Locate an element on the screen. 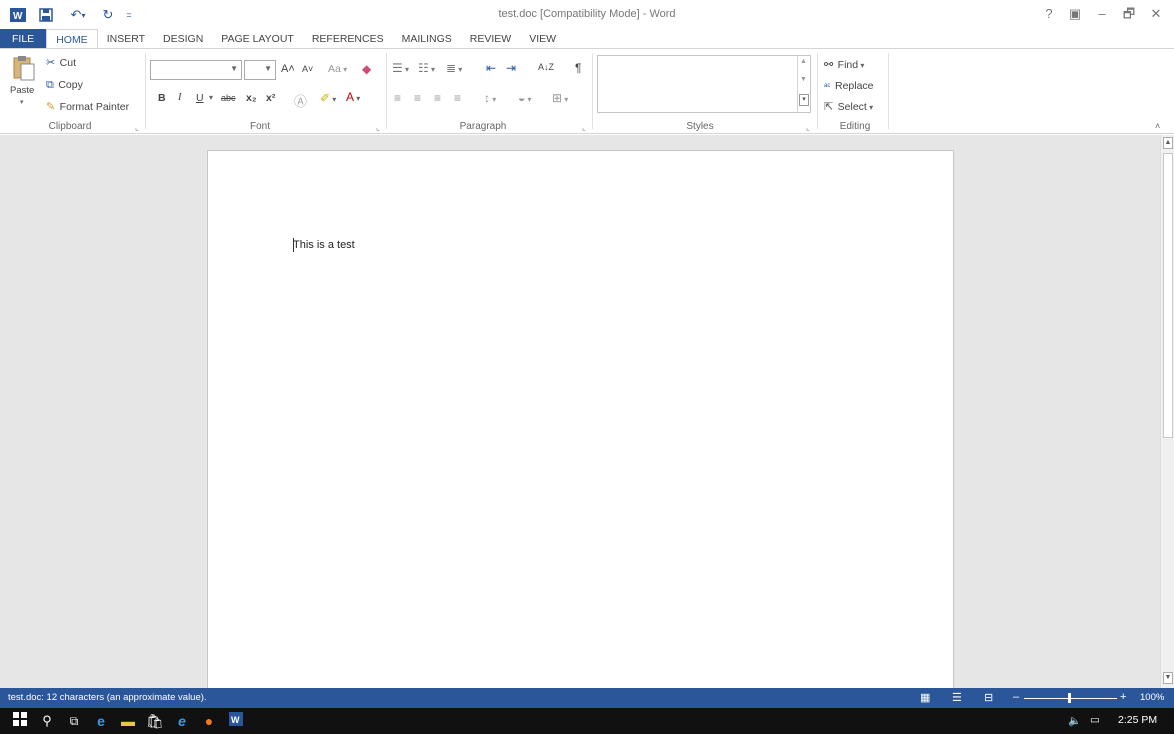 This screenshot has height=734, width=1174. close-button: ✕ is located at coordinates (1156, 14).